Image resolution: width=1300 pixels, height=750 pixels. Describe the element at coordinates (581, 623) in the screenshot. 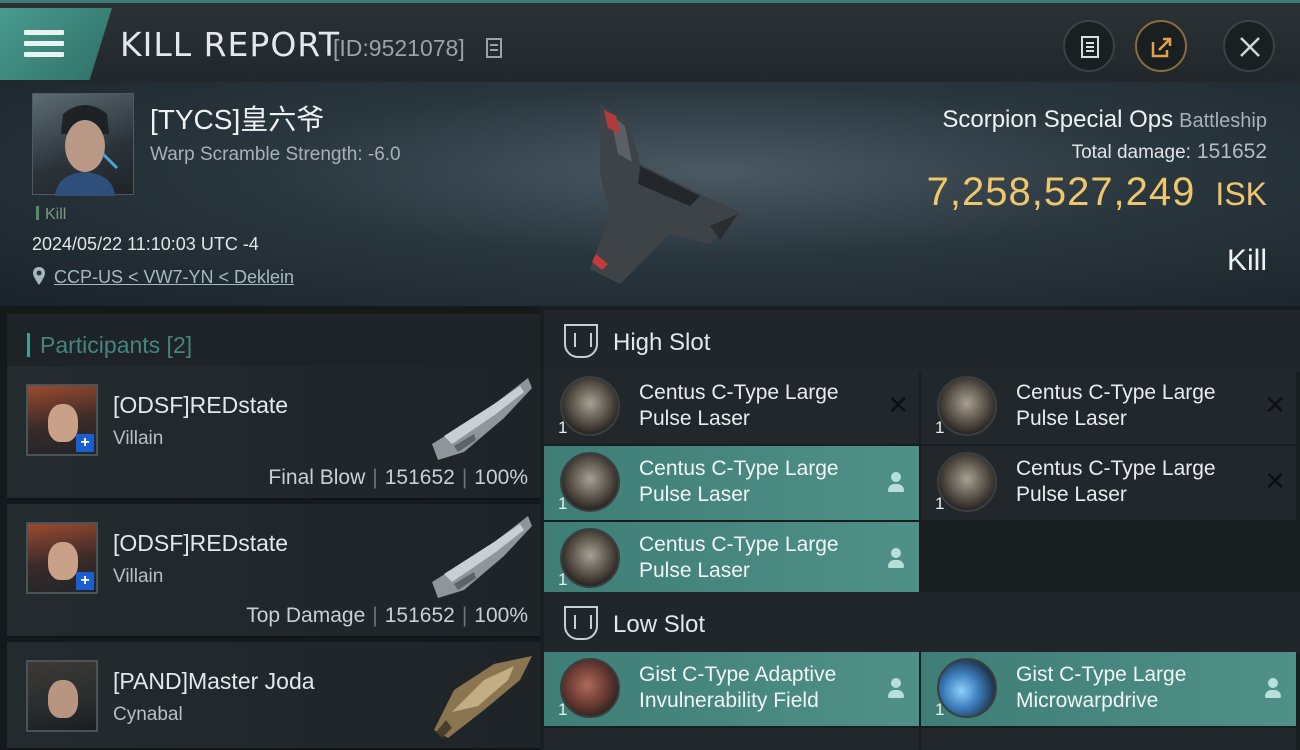

I see `low-slot-icon` at that location.